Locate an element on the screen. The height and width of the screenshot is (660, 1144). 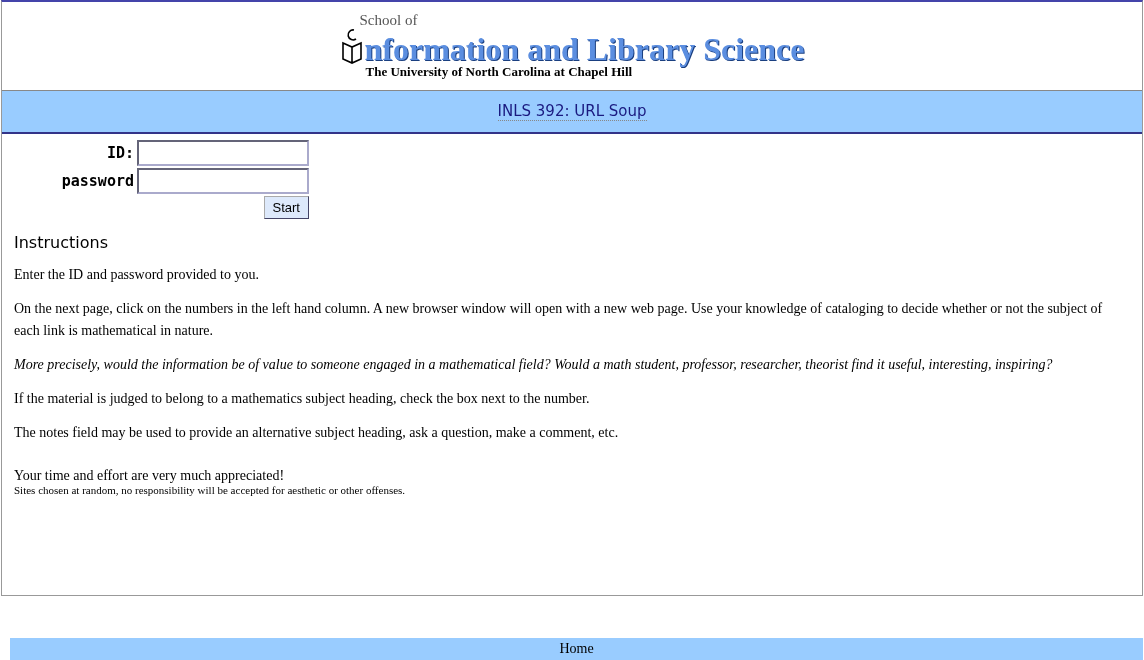
logo-school-name: nformation and Library Science is located at coordinates (584, 49).